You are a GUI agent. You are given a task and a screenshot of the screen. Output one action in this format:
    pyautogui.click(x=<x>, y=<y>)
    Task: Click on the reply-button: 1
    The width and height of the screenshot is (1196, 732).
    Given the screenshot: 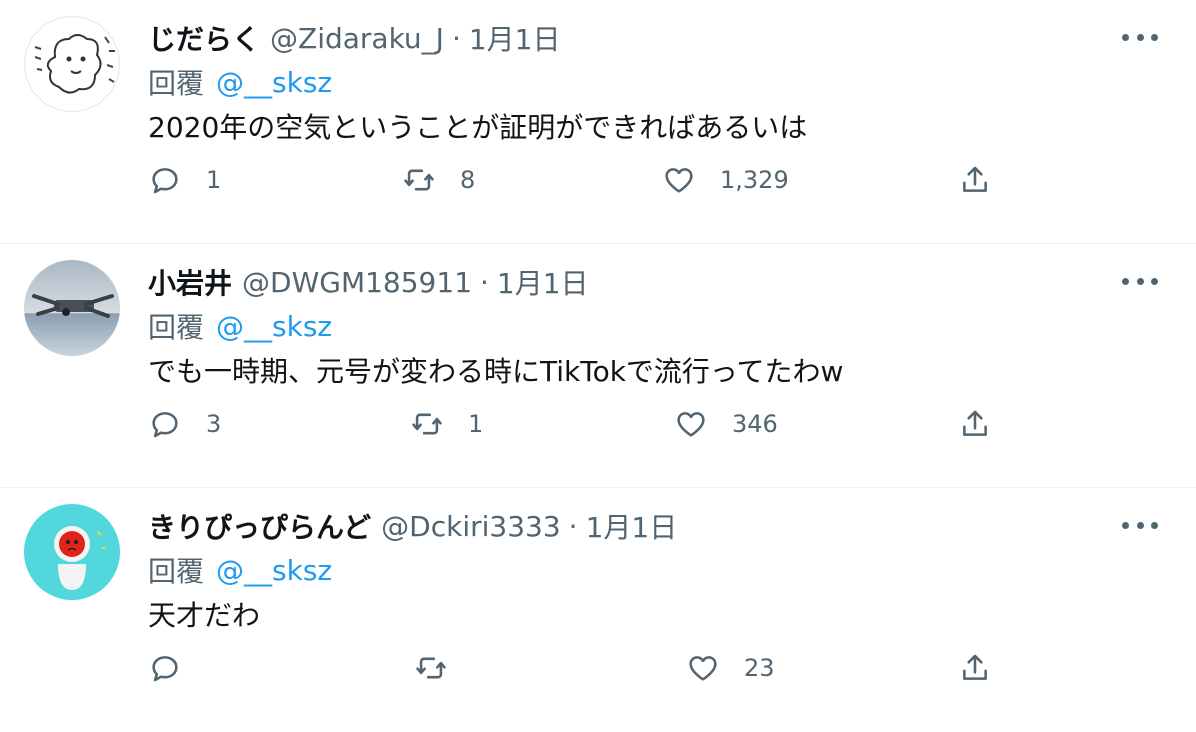 What is the action you would take?
    pyautogui.click(x=184, y=180)
    